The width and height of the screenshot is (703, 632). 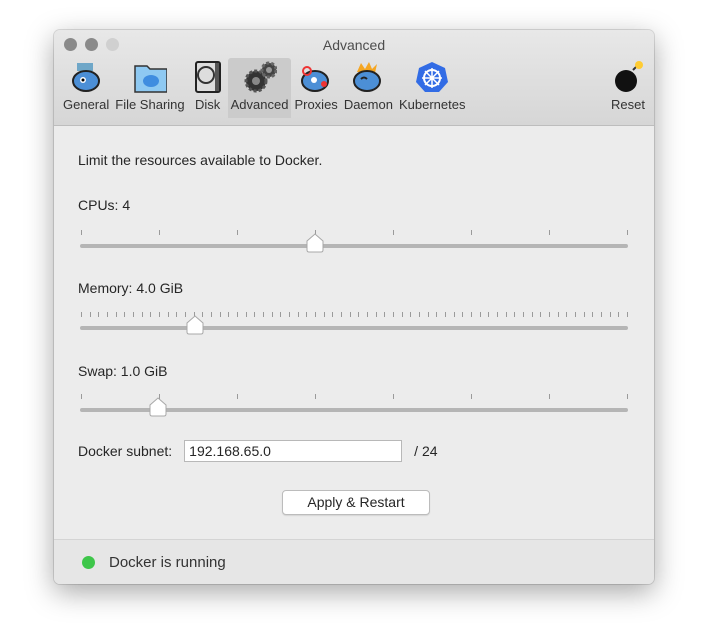 I want to click on tab-general: General, so click(x=86, y=88).